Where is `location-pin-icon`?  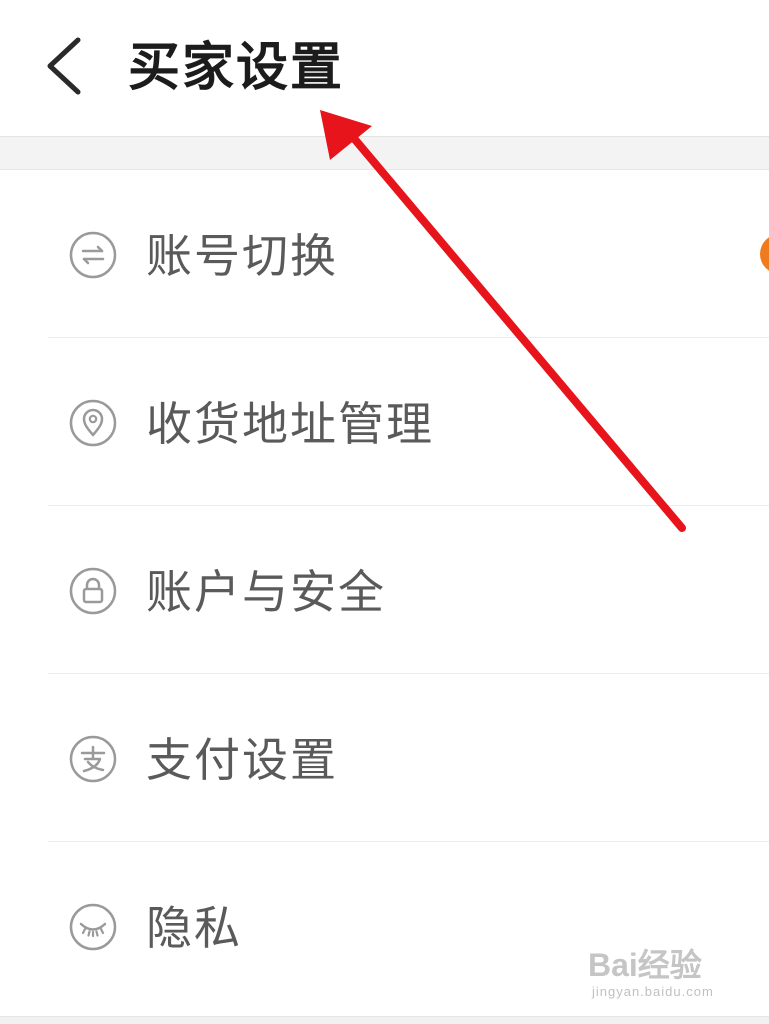 location-pin-icon is located at coordinates (93, 423).